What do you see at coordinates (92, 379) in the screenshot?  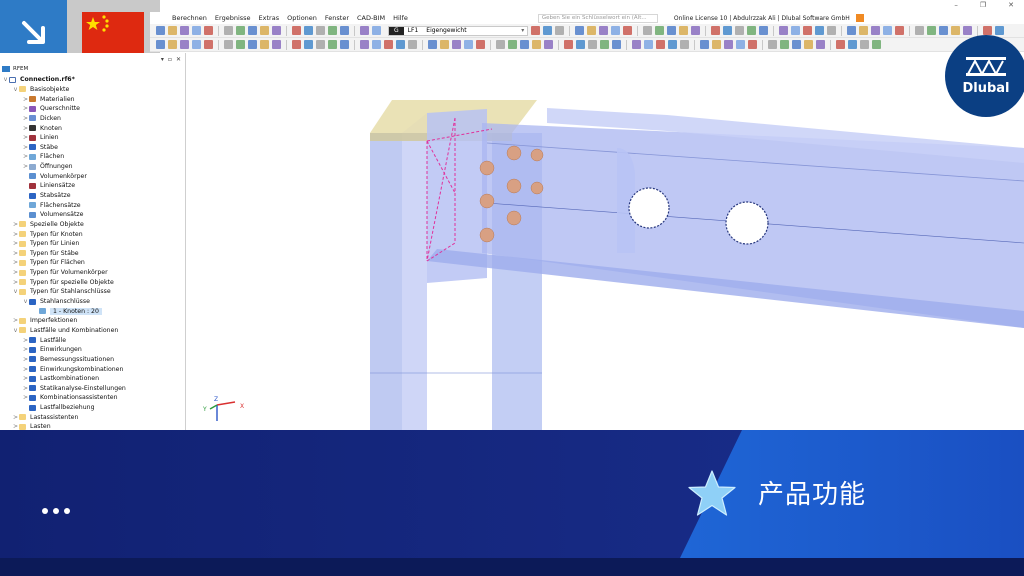 I see `tree-item: > Lastkombinationen` at bounding box center [92, 379].